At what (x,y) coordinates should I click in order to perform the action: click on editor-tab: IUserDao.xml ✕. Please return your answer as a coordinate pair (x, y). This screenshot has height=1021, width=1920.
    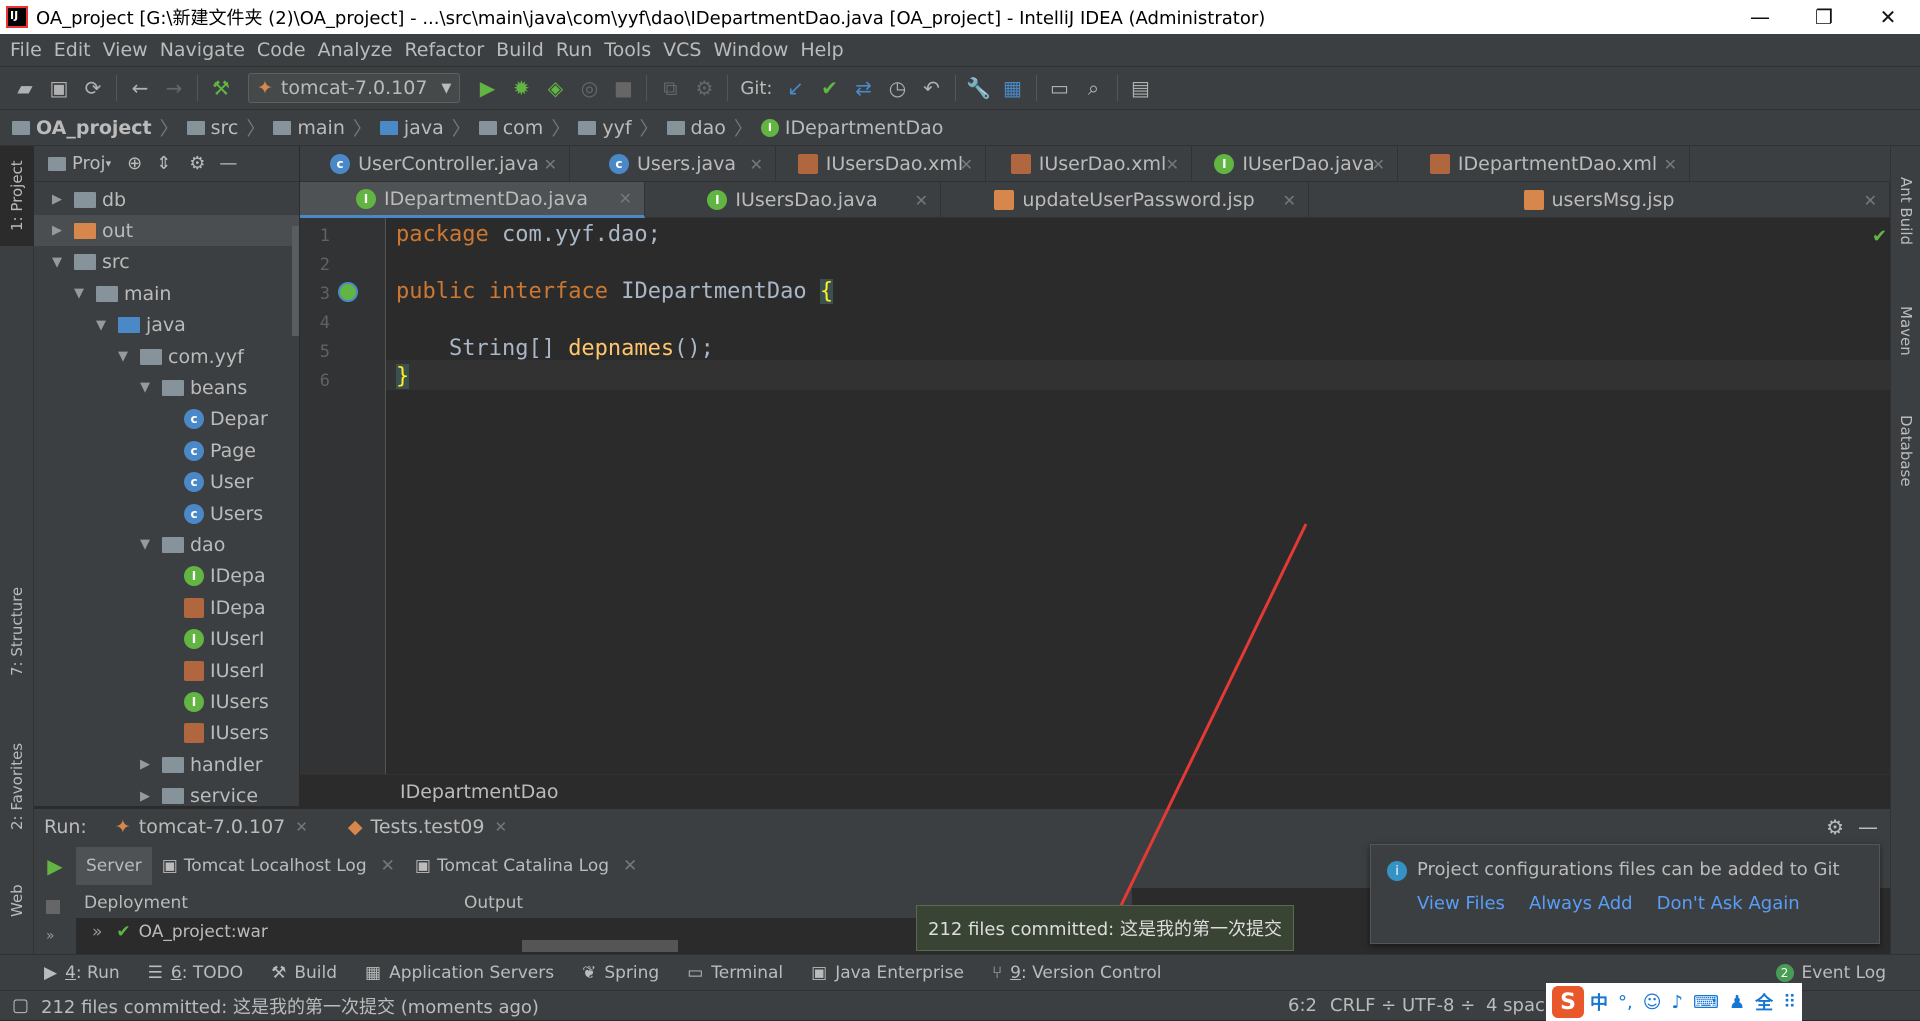
    Looking at the image, I should click on (1089, 164).